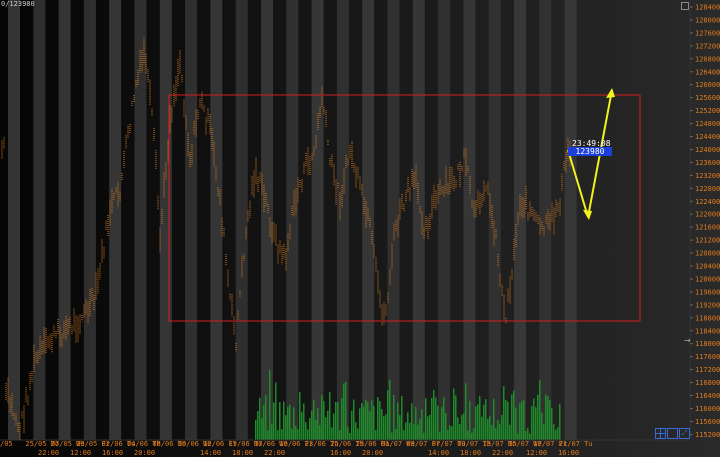 This screenshot has height=457, width=720. What do you see at coordinates (707, 267) in the screenshot?
I see `price-tick-label: 120400` at bounding box center [707, 267].